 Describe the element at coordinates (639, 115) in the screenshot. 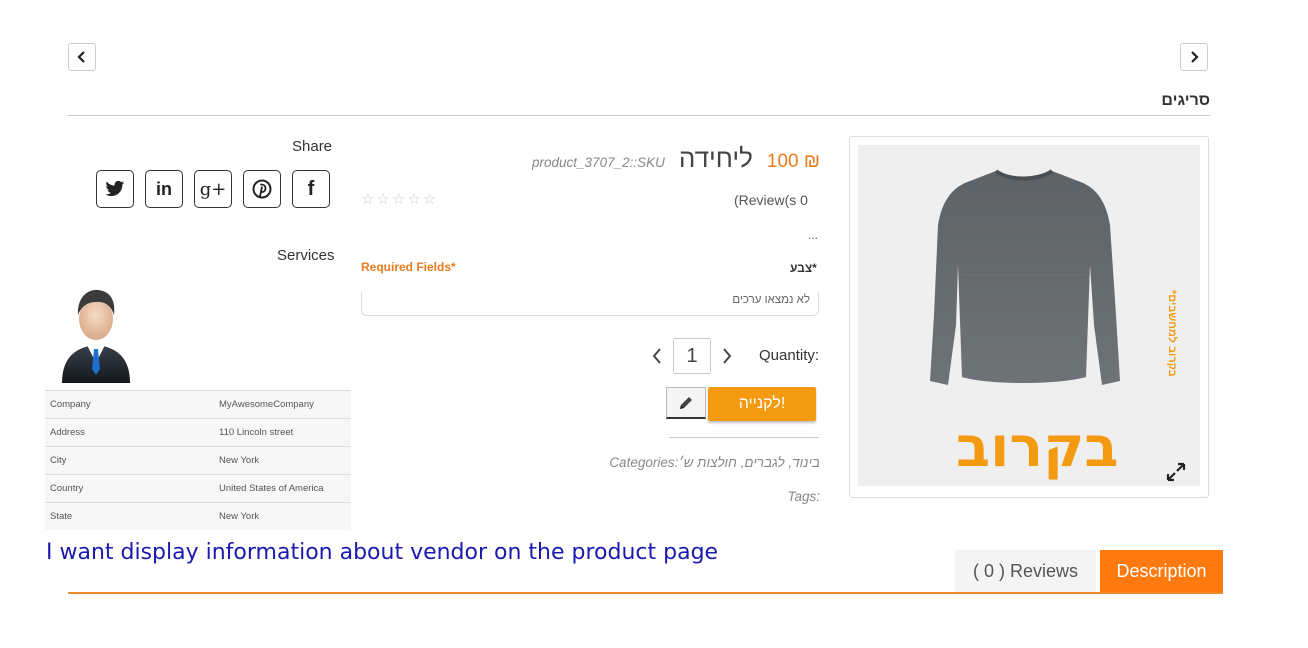

I see `header-divider` at that location.